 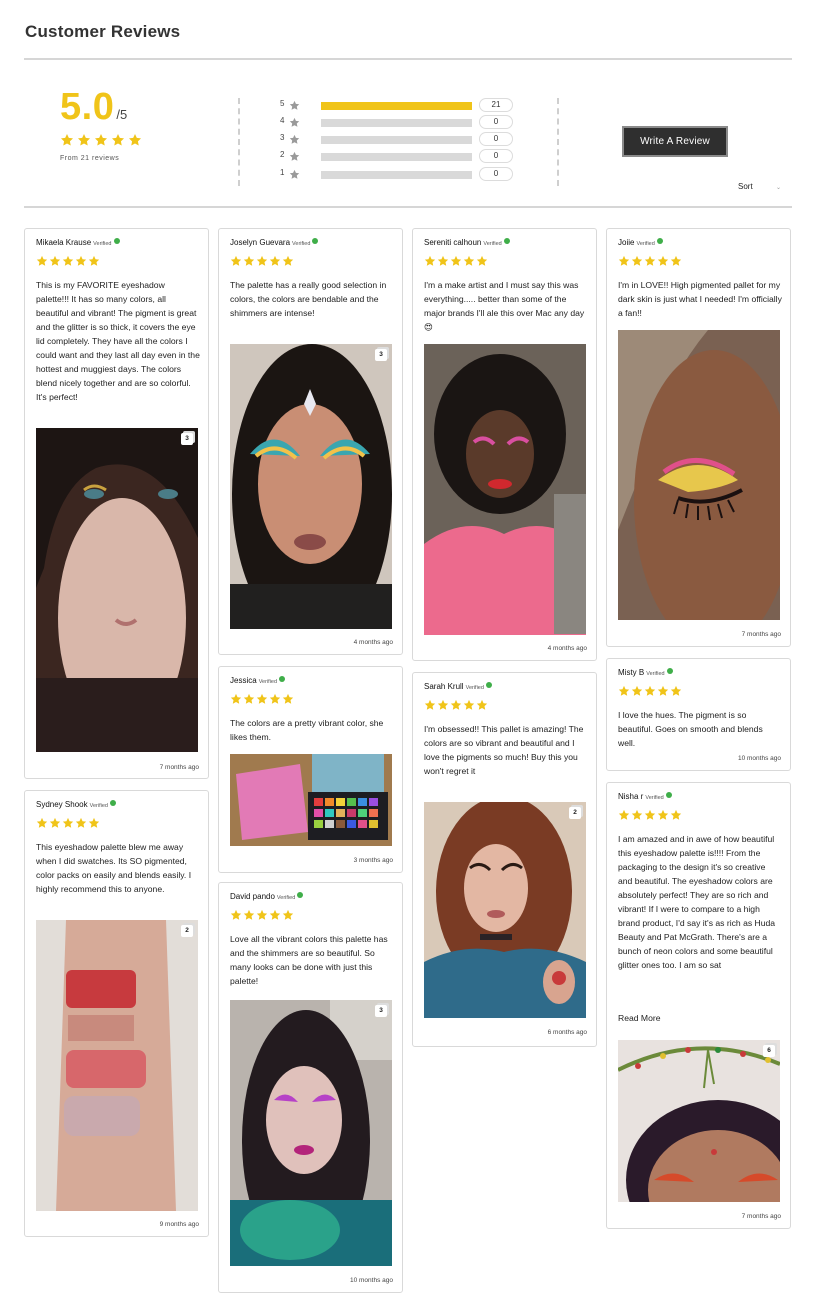 What do you see at coordinates (400, 174) in the screenshot?
I see `rating-bar-row: 1 0` at bounding box center [400, 174].